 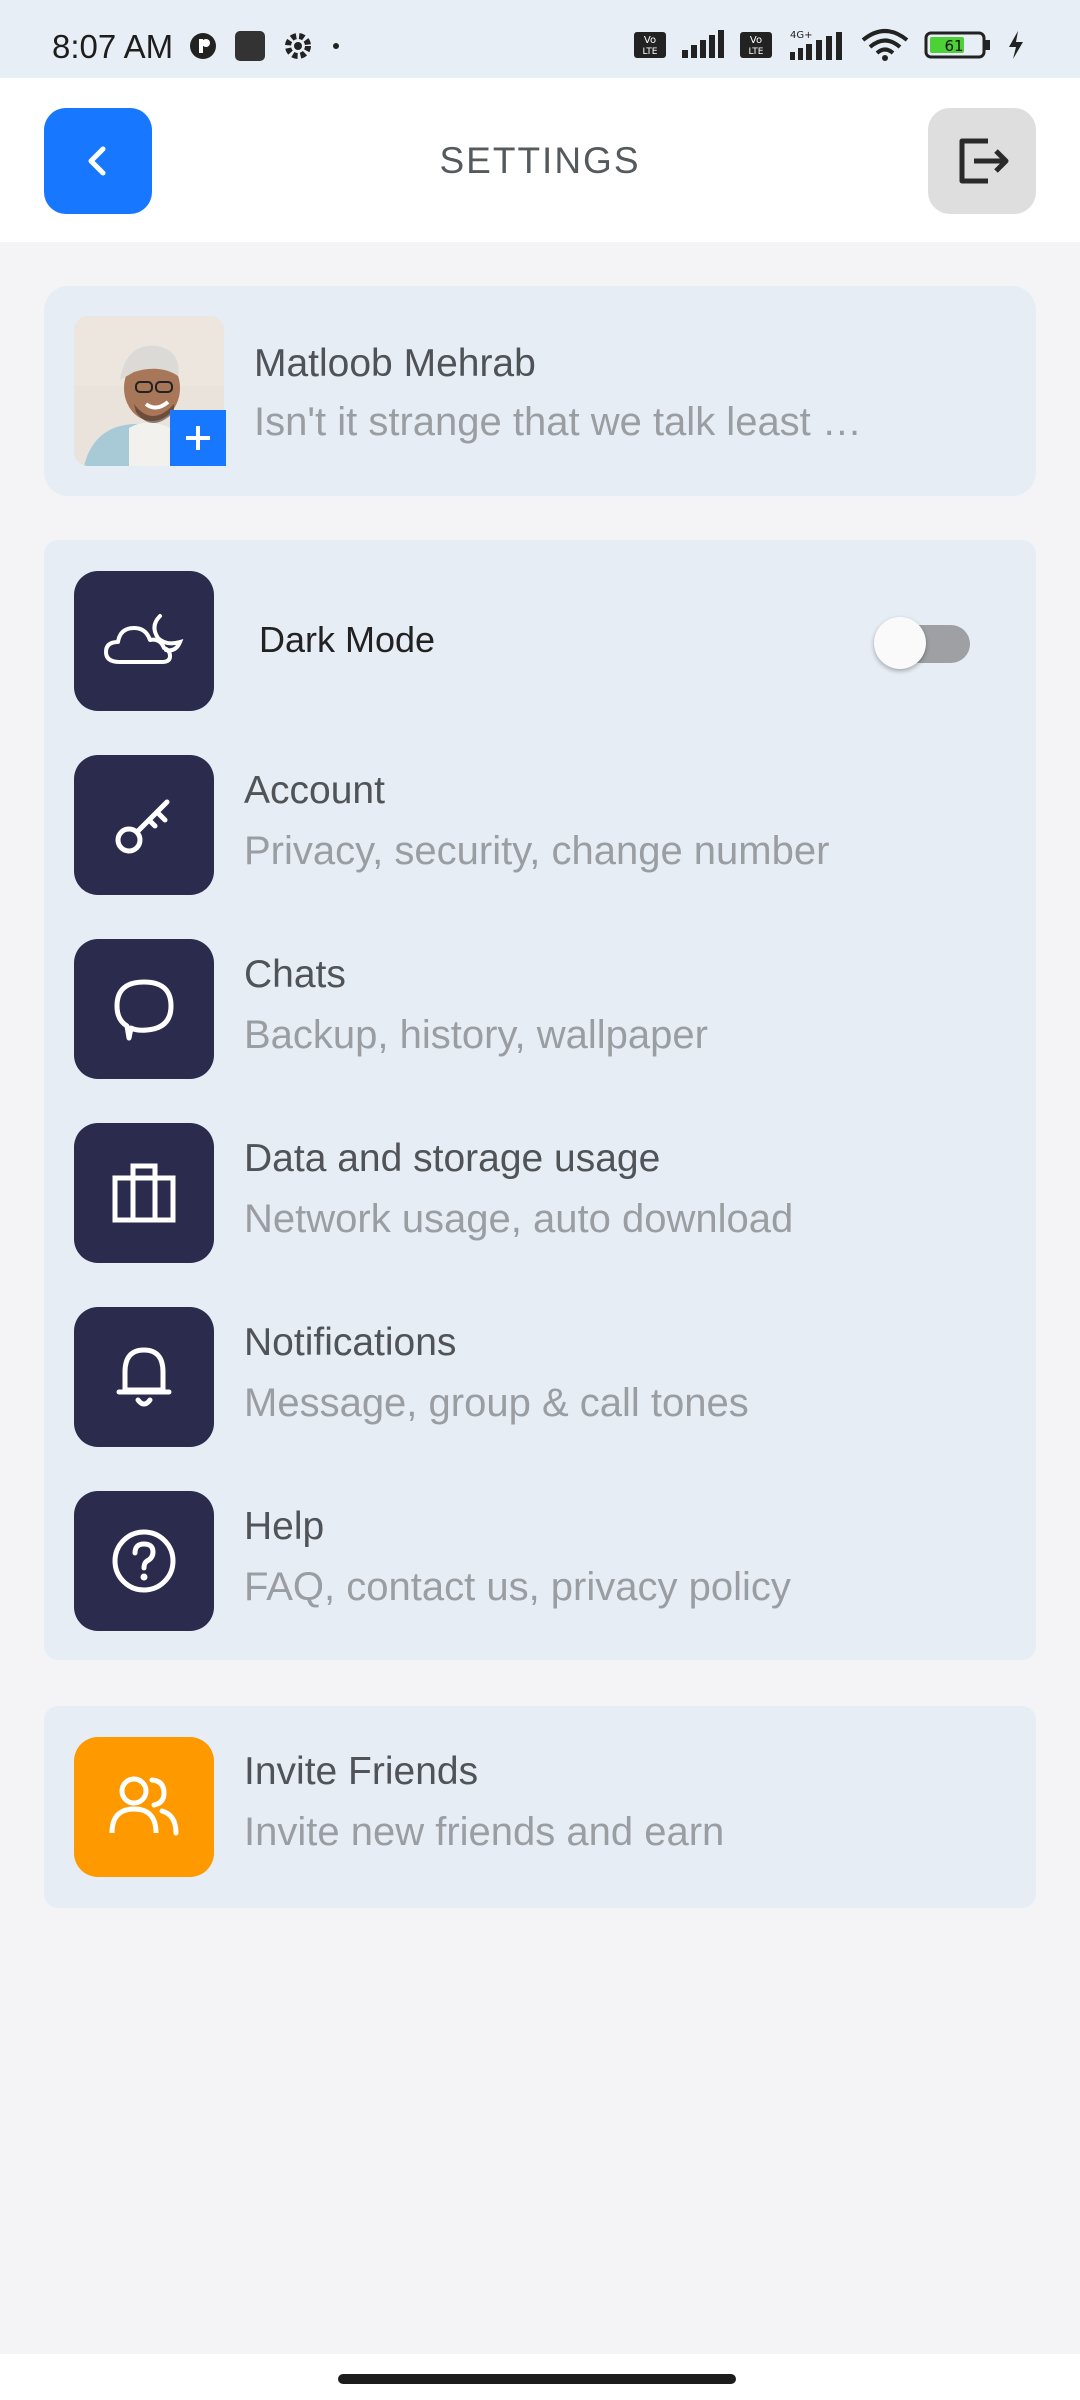 What do you see at coordinates (537, 2379) in the screenshot?
I see `home-indicator` at bounding box center [537, 2379].